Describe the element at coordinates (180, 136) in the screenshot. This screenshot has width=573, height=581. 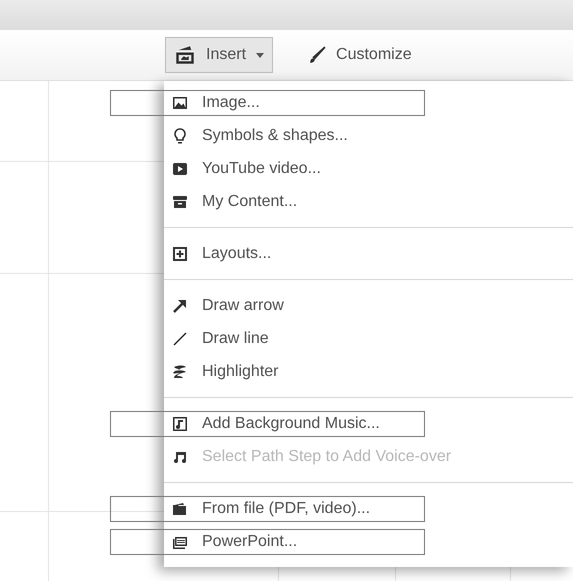
I see `lightbulb-icon` at that location.